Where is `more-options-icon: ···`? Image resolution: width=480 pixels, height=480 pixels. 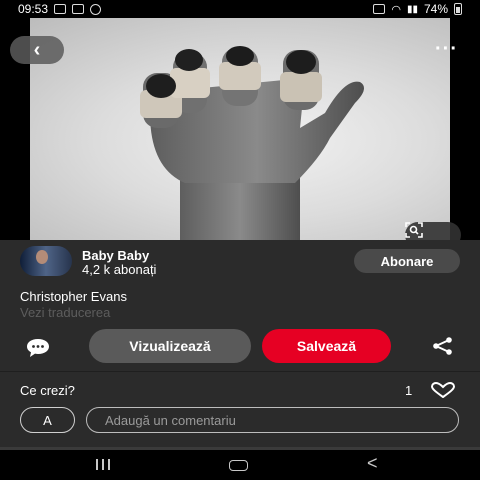
more-options-icon: ··· is located at coordinates (446, 49).